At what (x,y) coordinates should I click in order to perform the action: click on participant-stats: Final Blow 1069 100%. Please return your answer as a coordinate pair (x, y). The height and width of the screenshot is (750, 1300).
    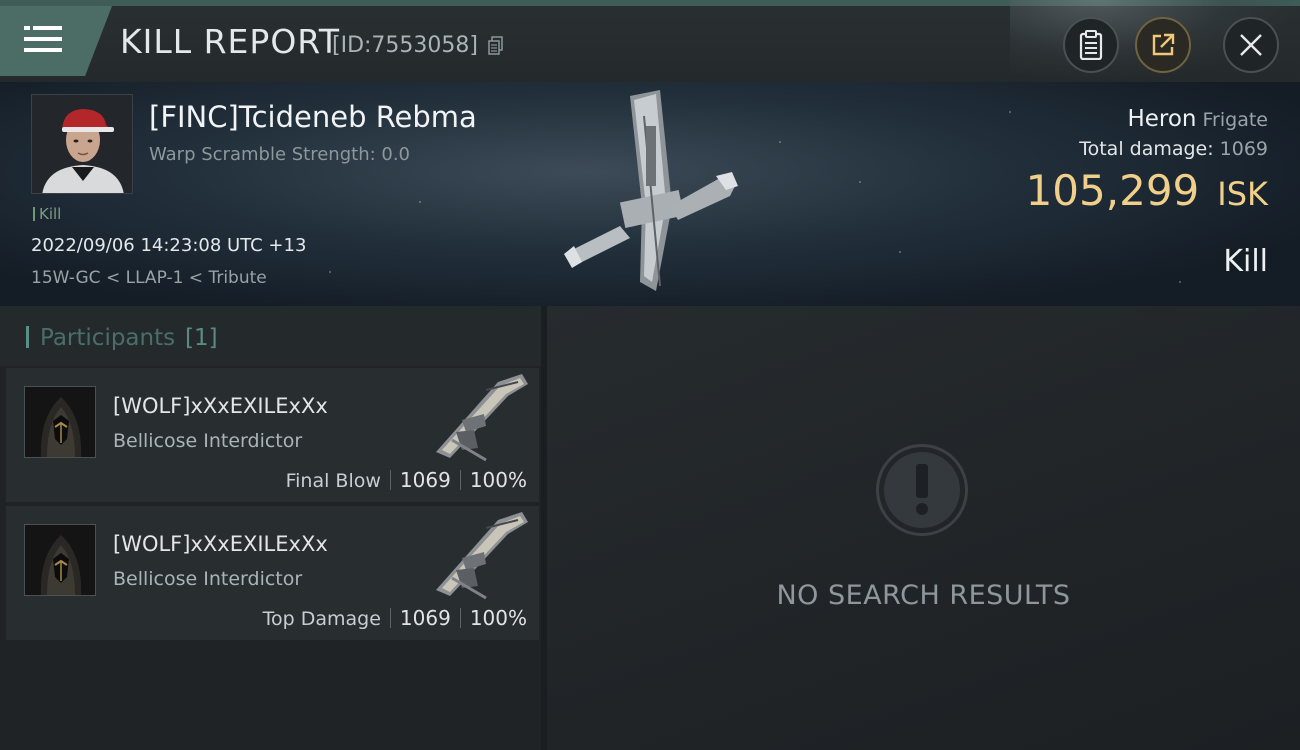
    Looking at the image, I should click on (406, 480).